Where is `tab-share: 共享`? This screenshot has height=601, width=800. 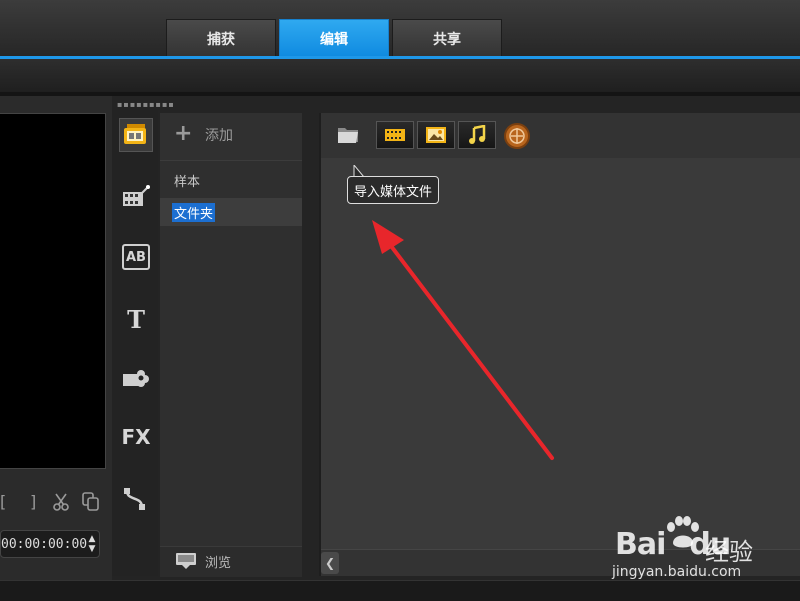 tab-share: 共享 is located at coordinates (447, 38).